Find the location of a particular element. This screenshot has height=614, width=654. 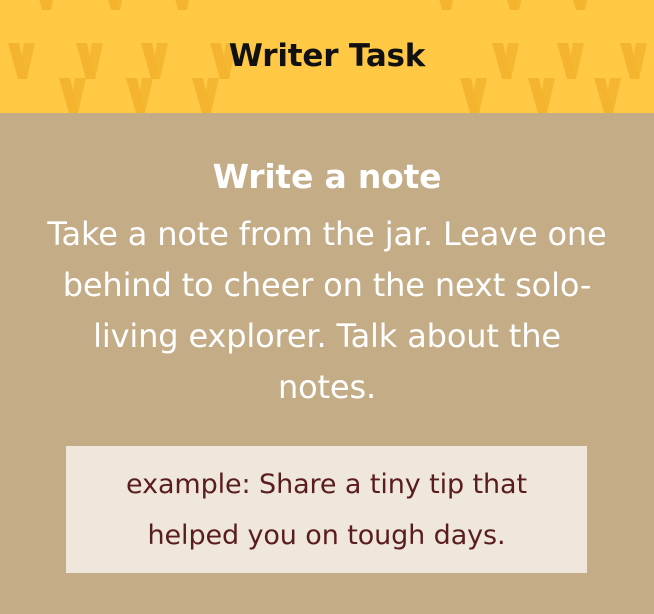

header-title: Writer Task is located at coordinates (327, 56).